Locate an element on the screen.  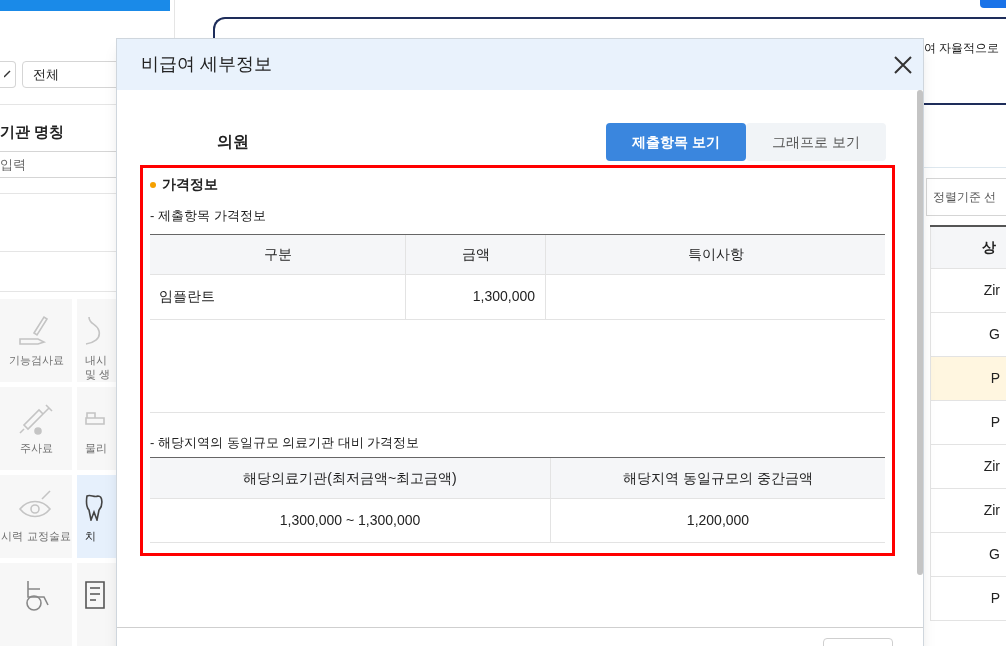
close-icon is located at coordinates (903, 64).